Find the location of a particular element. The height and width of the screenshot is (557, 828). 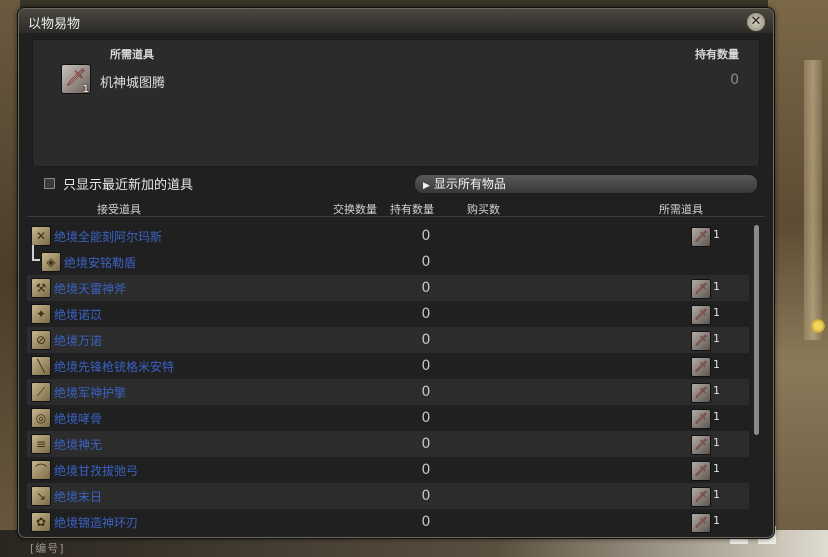

item-name-link: 绝境先锋枪铳格米安特 is located at coordinates (114, 366).